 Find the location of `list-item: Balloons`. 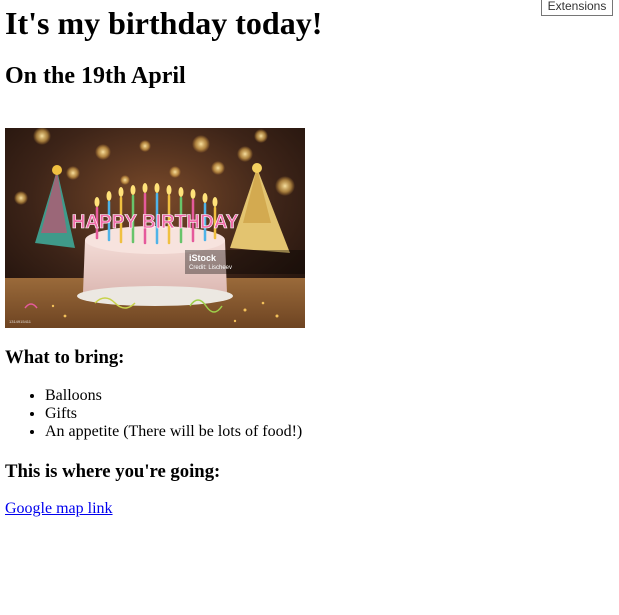

list-item: Balloons is located at coordinates (173, 396).